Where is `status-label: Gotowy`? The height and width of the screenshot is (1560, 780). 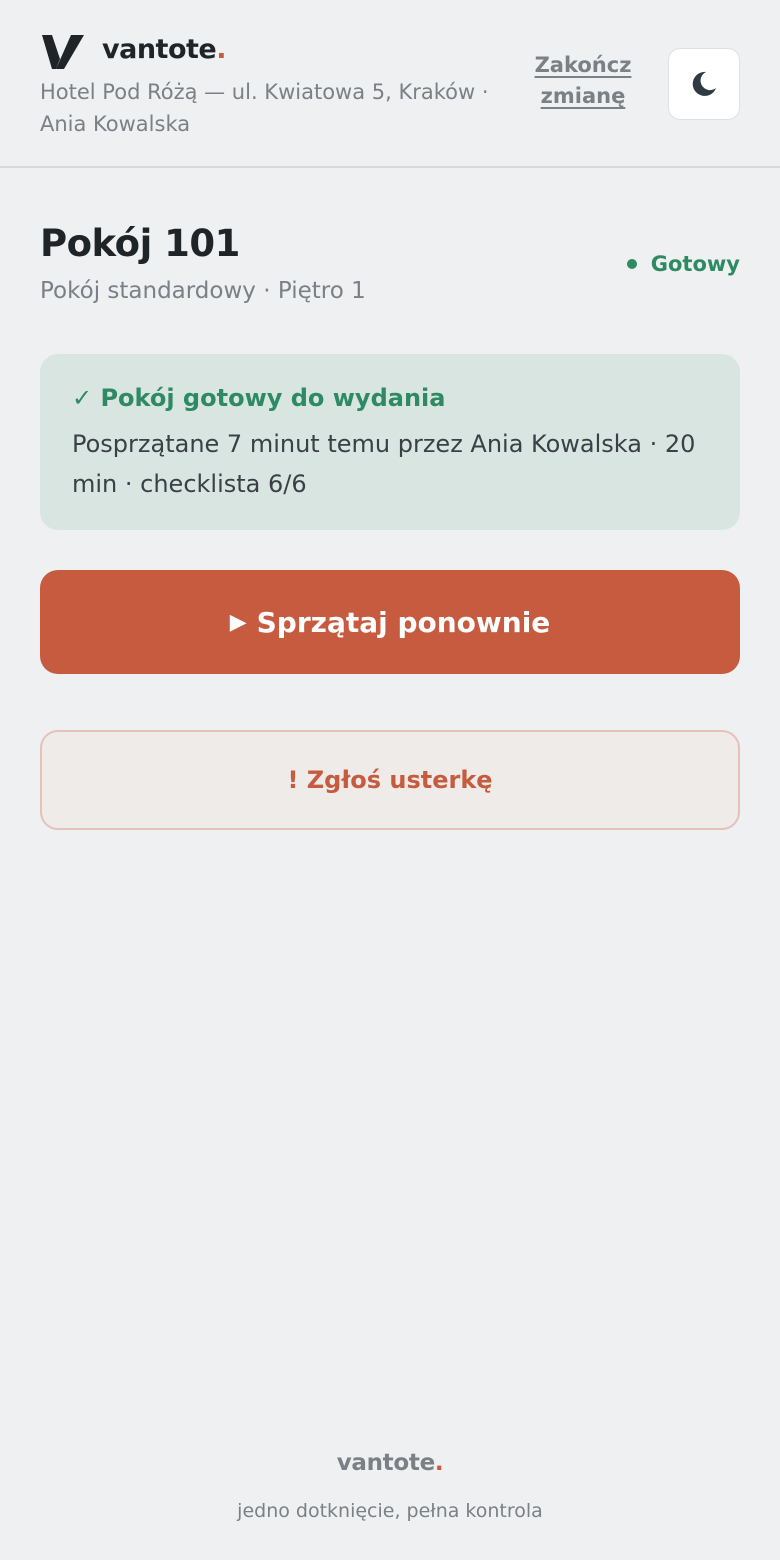 status-label: Gotowy is located at coordinates (695, 264).